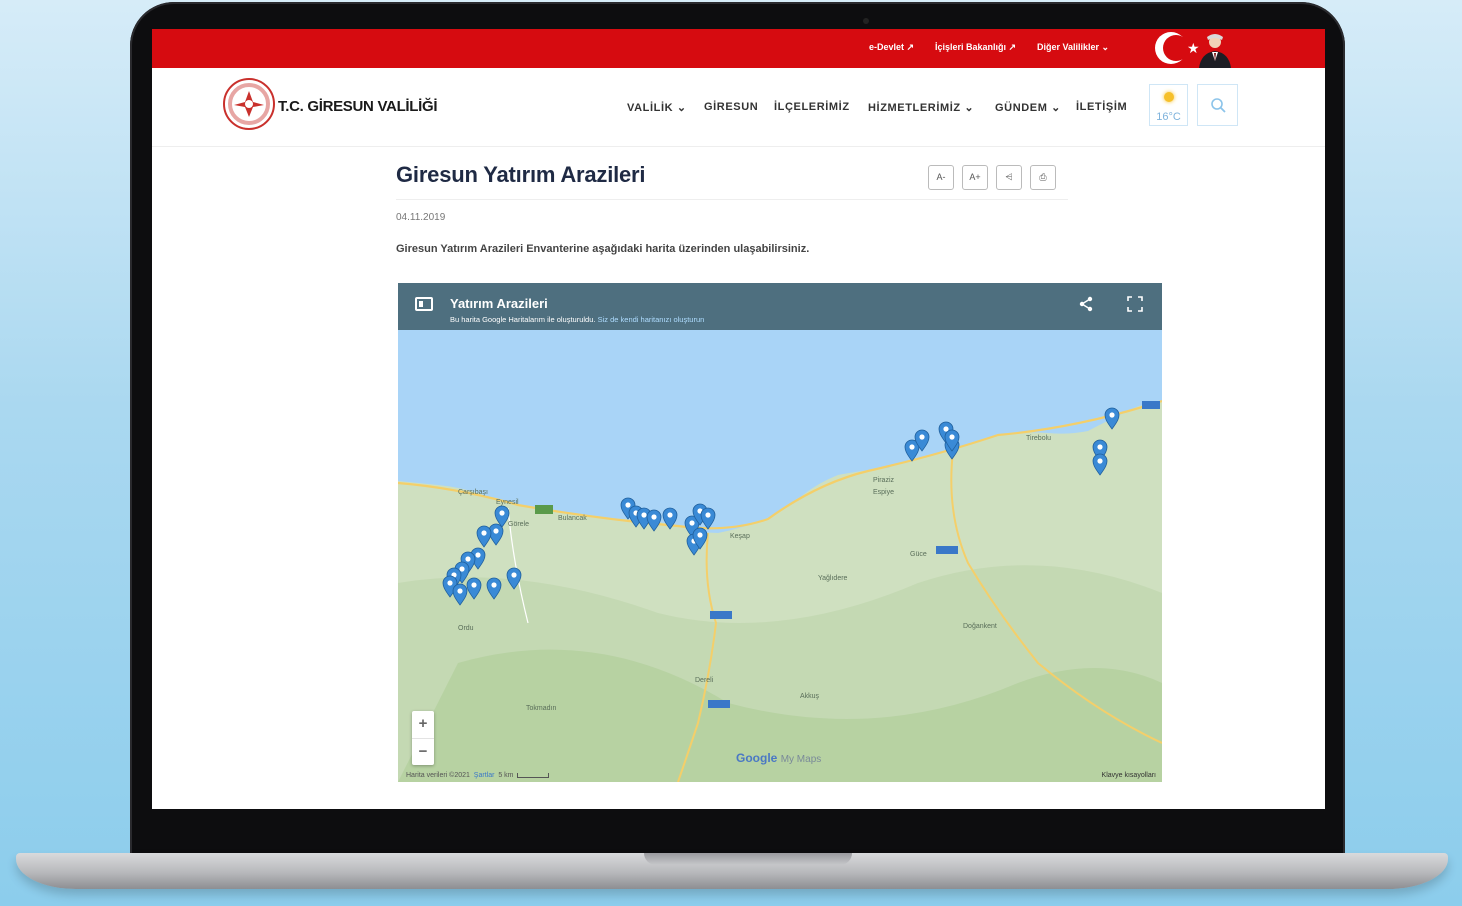  What do you see at coordinates (748, 859) in the screenshot?
I see `laptop-notch` at bounding box center [748, 859].